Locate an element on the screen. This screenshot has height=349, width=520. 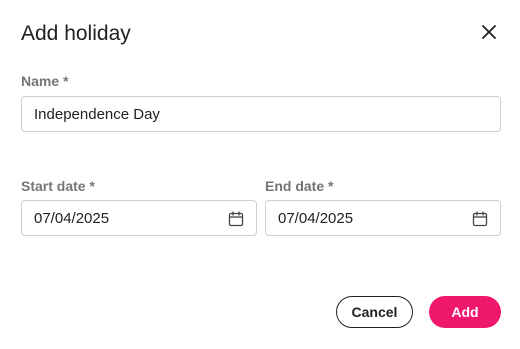
end-date-calendar-button is located at coordinates (480, 219).